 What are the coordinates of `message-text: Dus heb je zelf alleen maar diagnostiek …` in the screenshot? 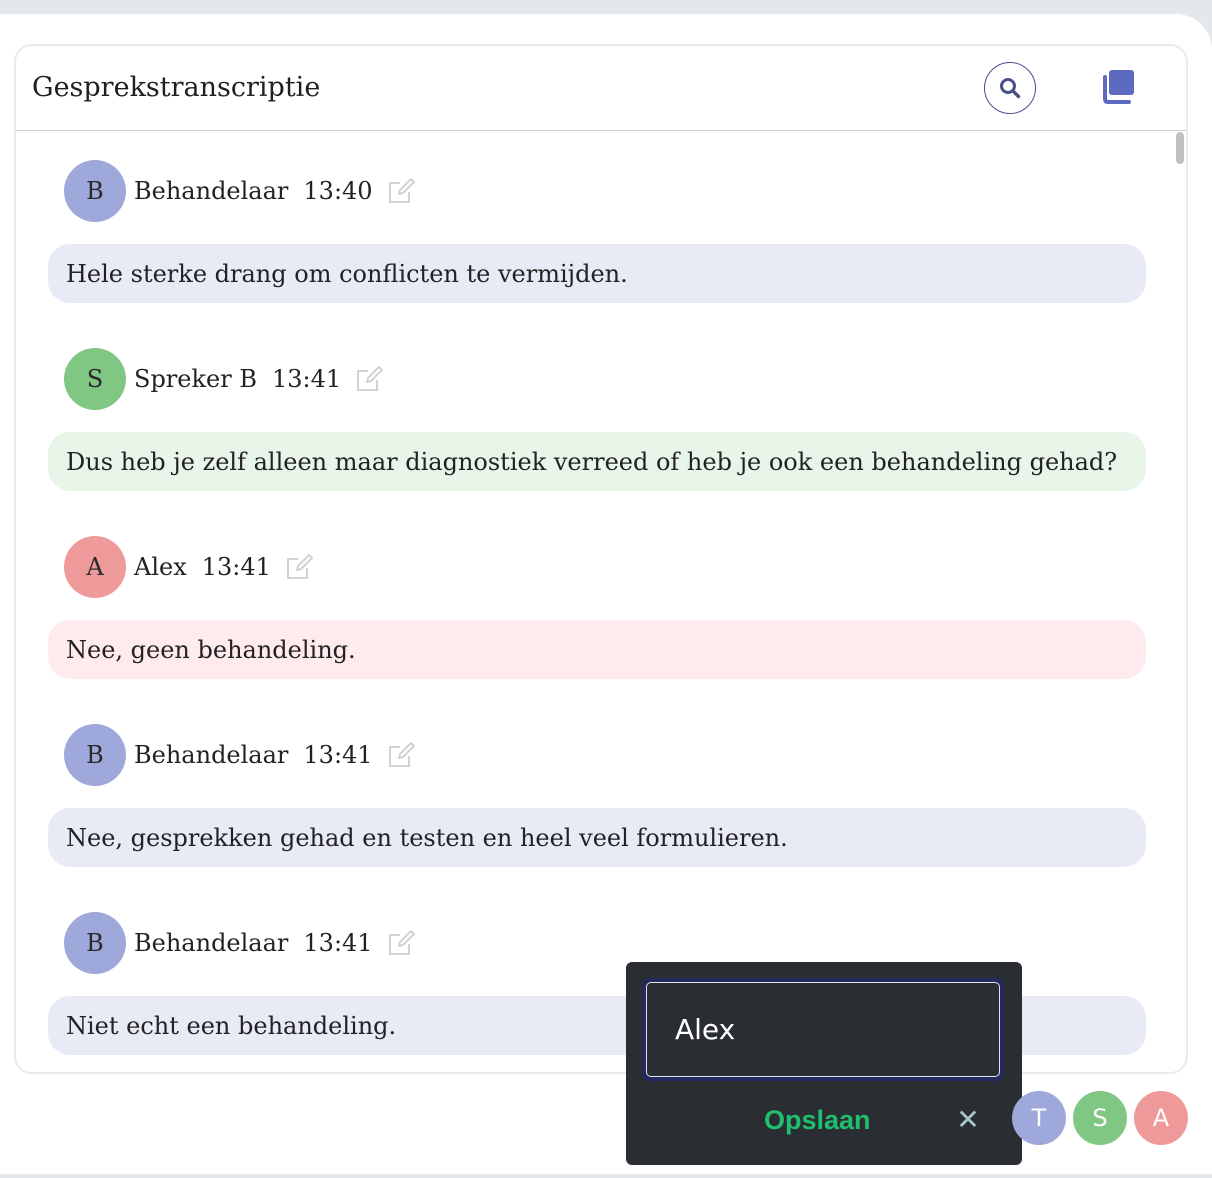 It's located at (592, 461).